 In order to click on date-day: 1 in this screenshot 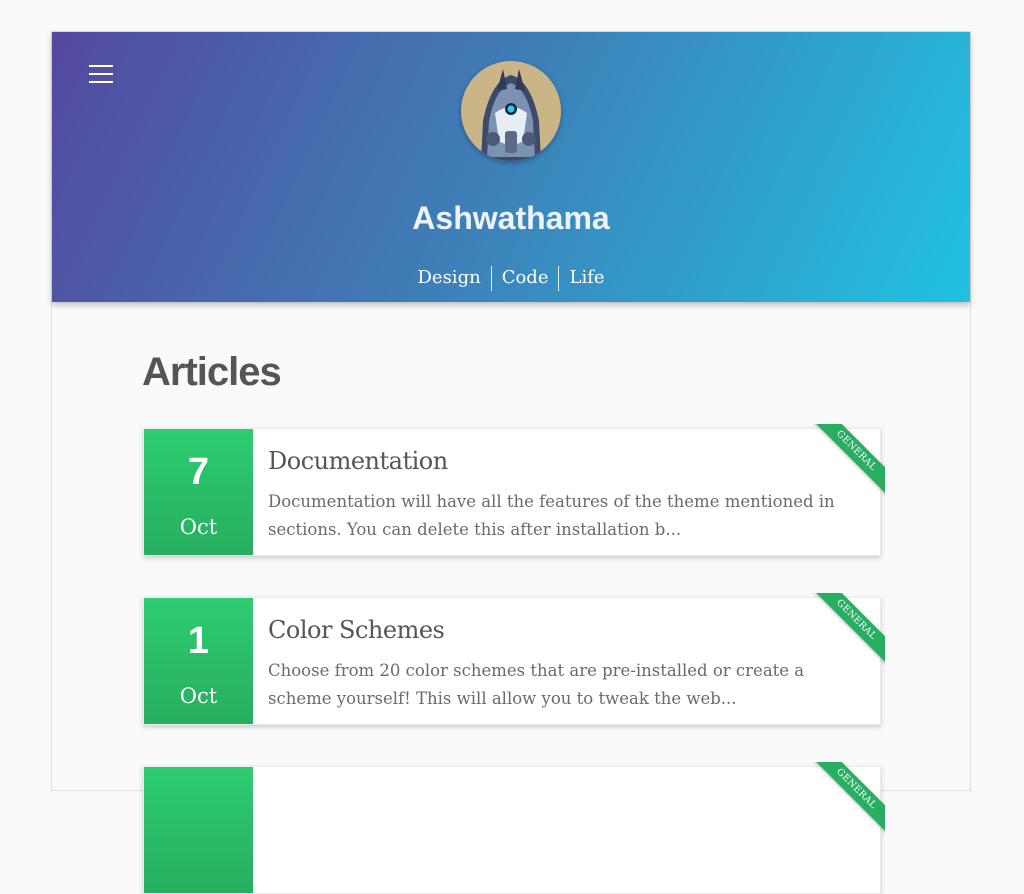, I will do `click(198, 641)`.